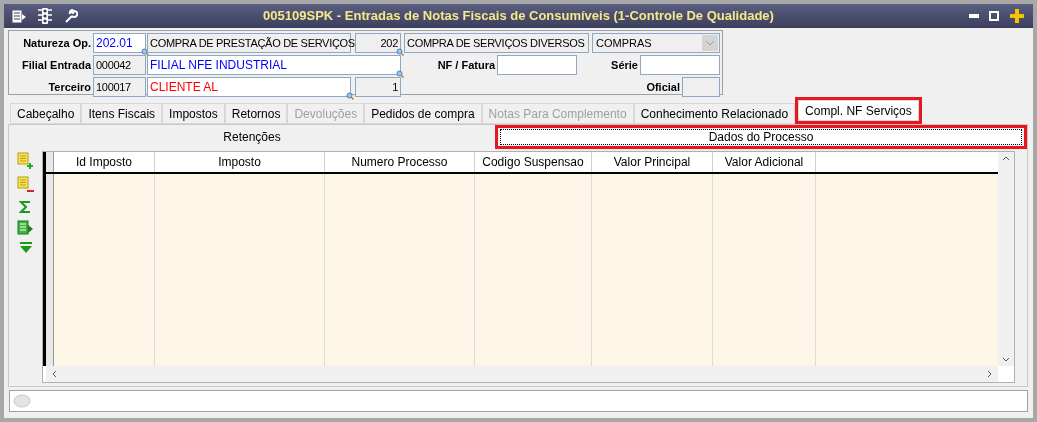 Image resolution: width=1037 pixels, height=422 pixels. Describe the element at coordinates (54, 374) in the screenshot. I see `scroll-left-icon` at that location.